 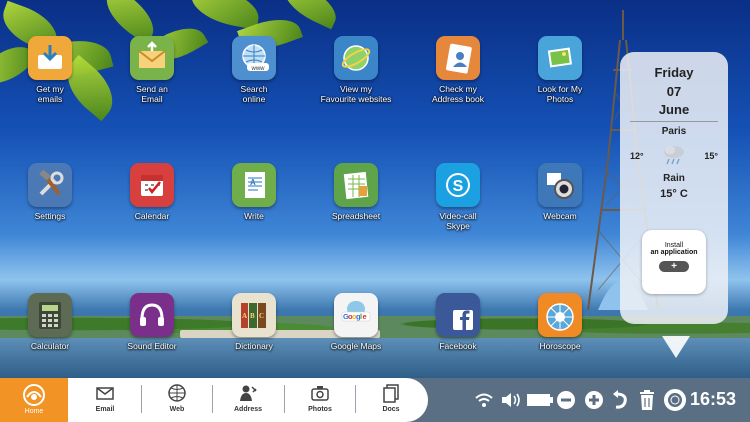 I want to click on app-label: Sound Editor, so click(x=152, y=346).